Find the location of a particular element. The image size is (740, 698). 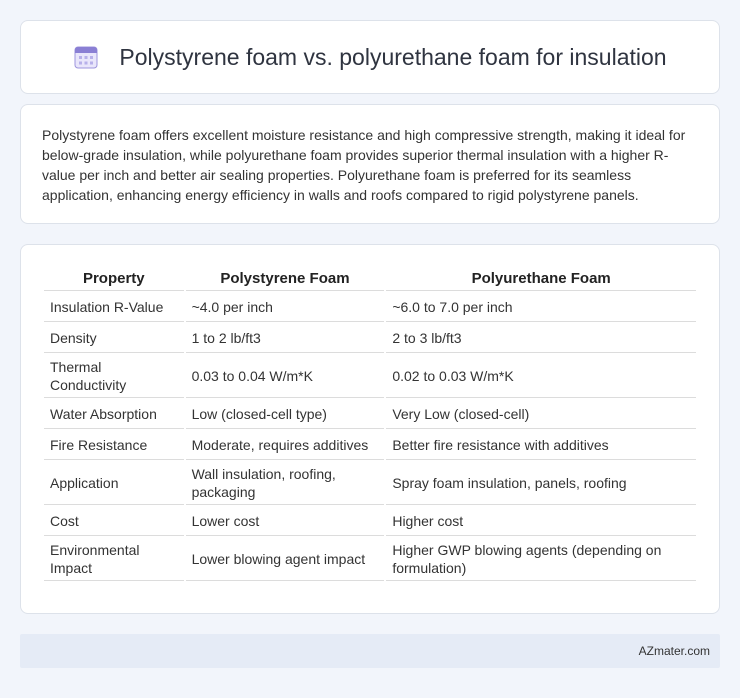

cell-polyurethane: Spray foam insulation, panels, roofing is located at coordinates (541, 483).